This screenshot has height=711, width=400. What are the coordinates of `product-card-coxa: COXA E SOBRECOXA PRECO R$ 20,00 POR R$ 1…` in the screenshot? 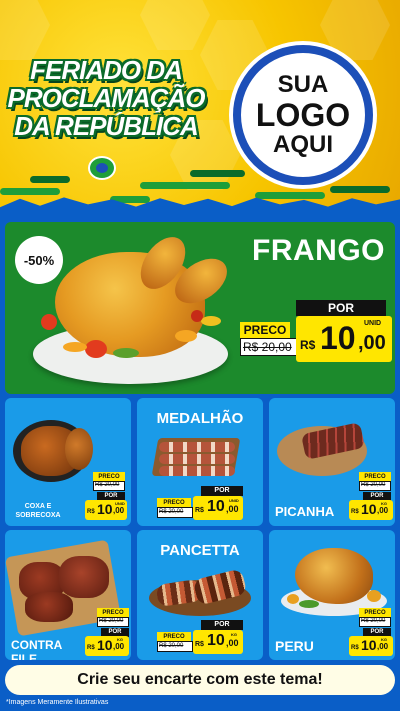 It's located at (68, 462).